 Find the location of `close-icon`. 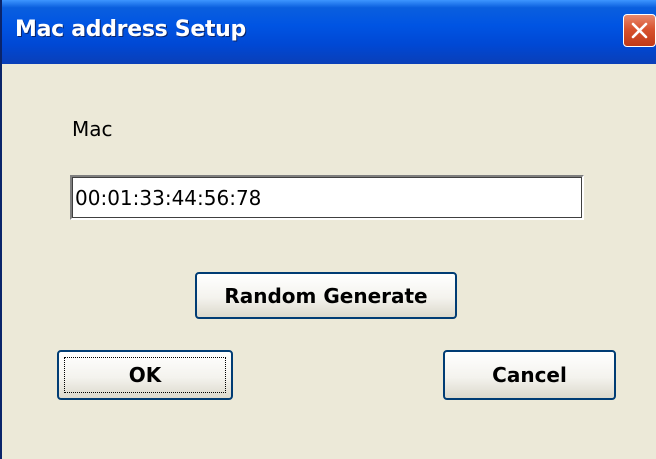

close-icon is located at coordinates (639, 30).